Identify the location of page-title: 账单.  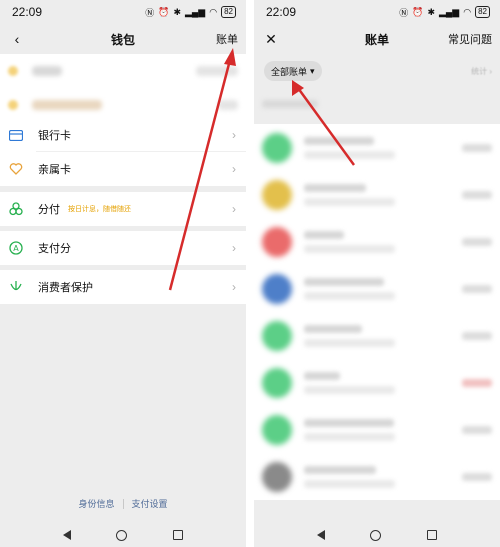
(376, 39).